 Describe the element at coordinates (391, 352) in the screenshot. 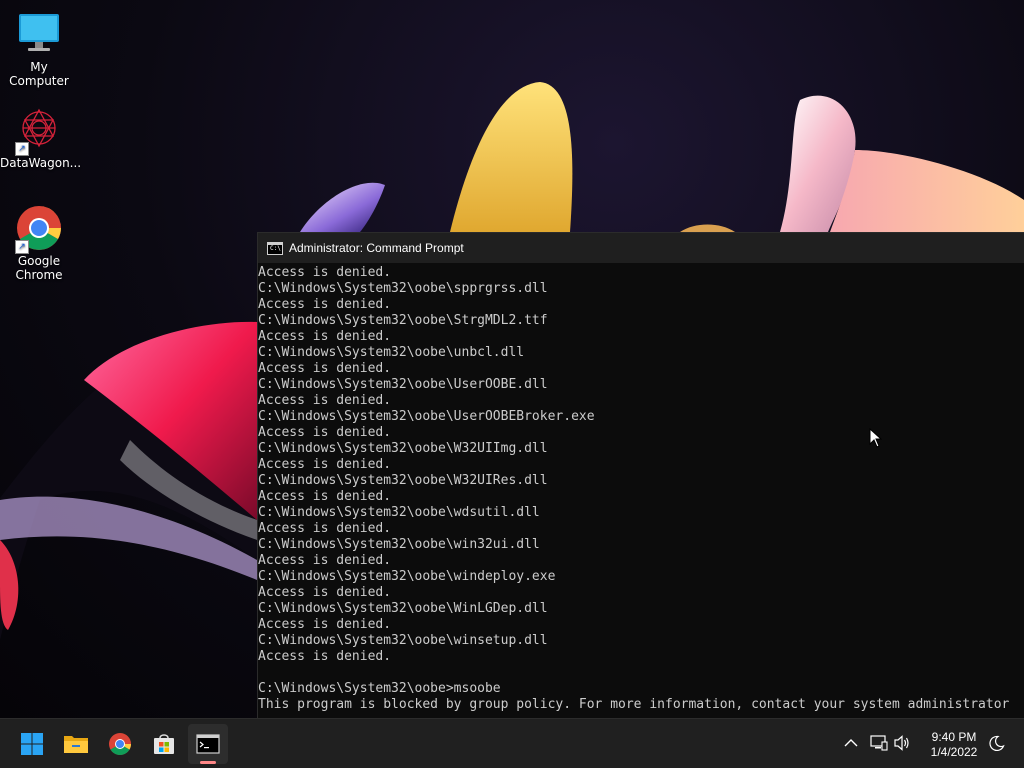

I see `console-line: C:\Windows\System32\oobe\unbcl.dll` at that location.